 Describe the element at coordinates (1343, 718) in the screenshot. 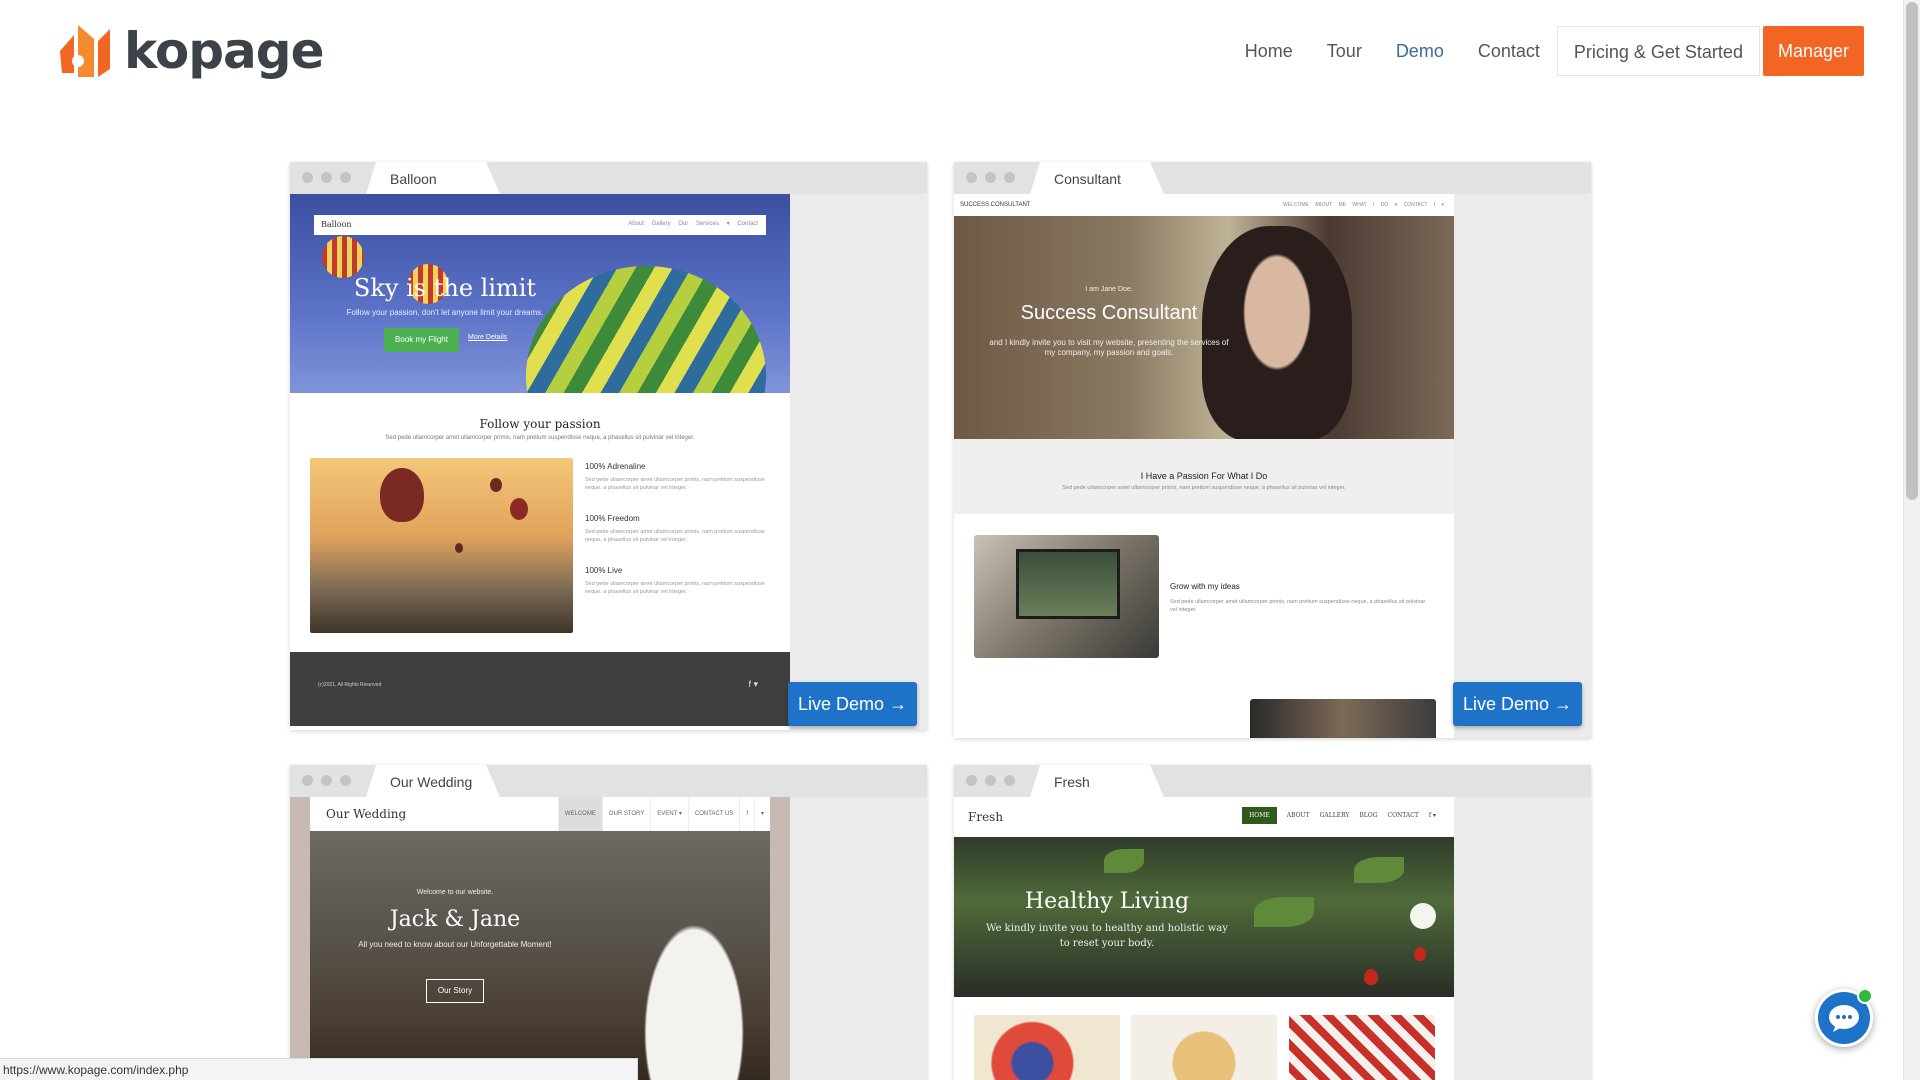

I see `office-image` at that location.